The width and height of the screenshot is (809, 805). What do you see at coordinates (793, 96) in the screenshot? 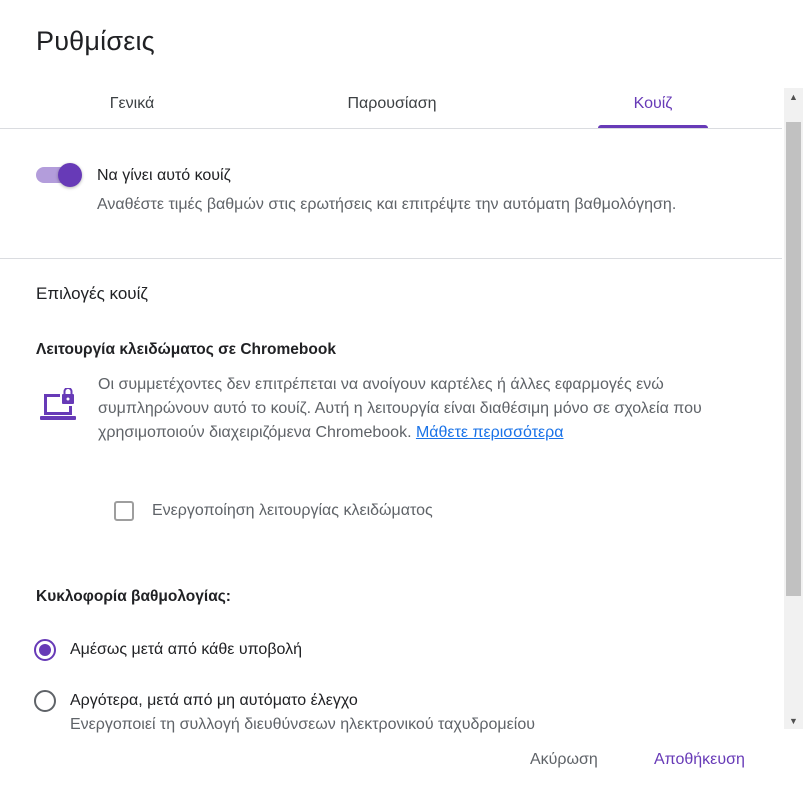
I see `scroll-up-arrow-icon: ▲` at bounding box center [793, 96].